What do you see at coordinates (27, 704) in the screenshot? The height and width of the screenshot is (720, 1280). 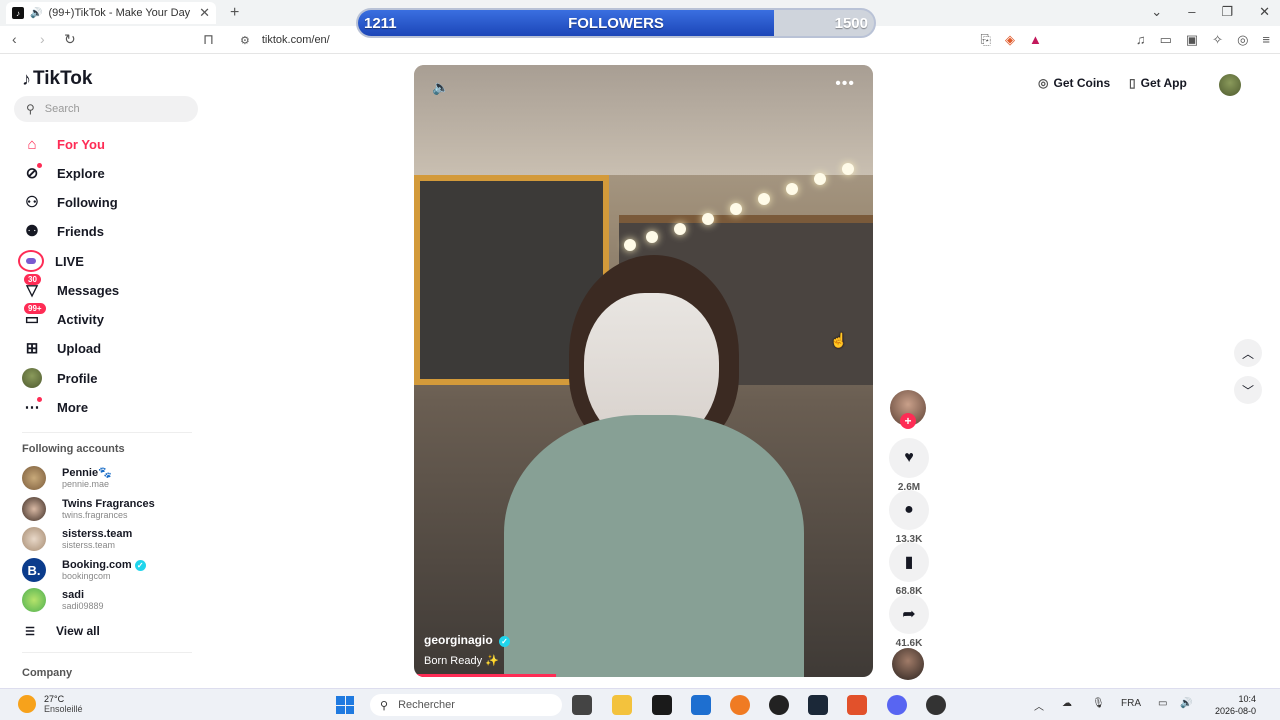 I see `sun-icon` at bounding box center [27, 704].